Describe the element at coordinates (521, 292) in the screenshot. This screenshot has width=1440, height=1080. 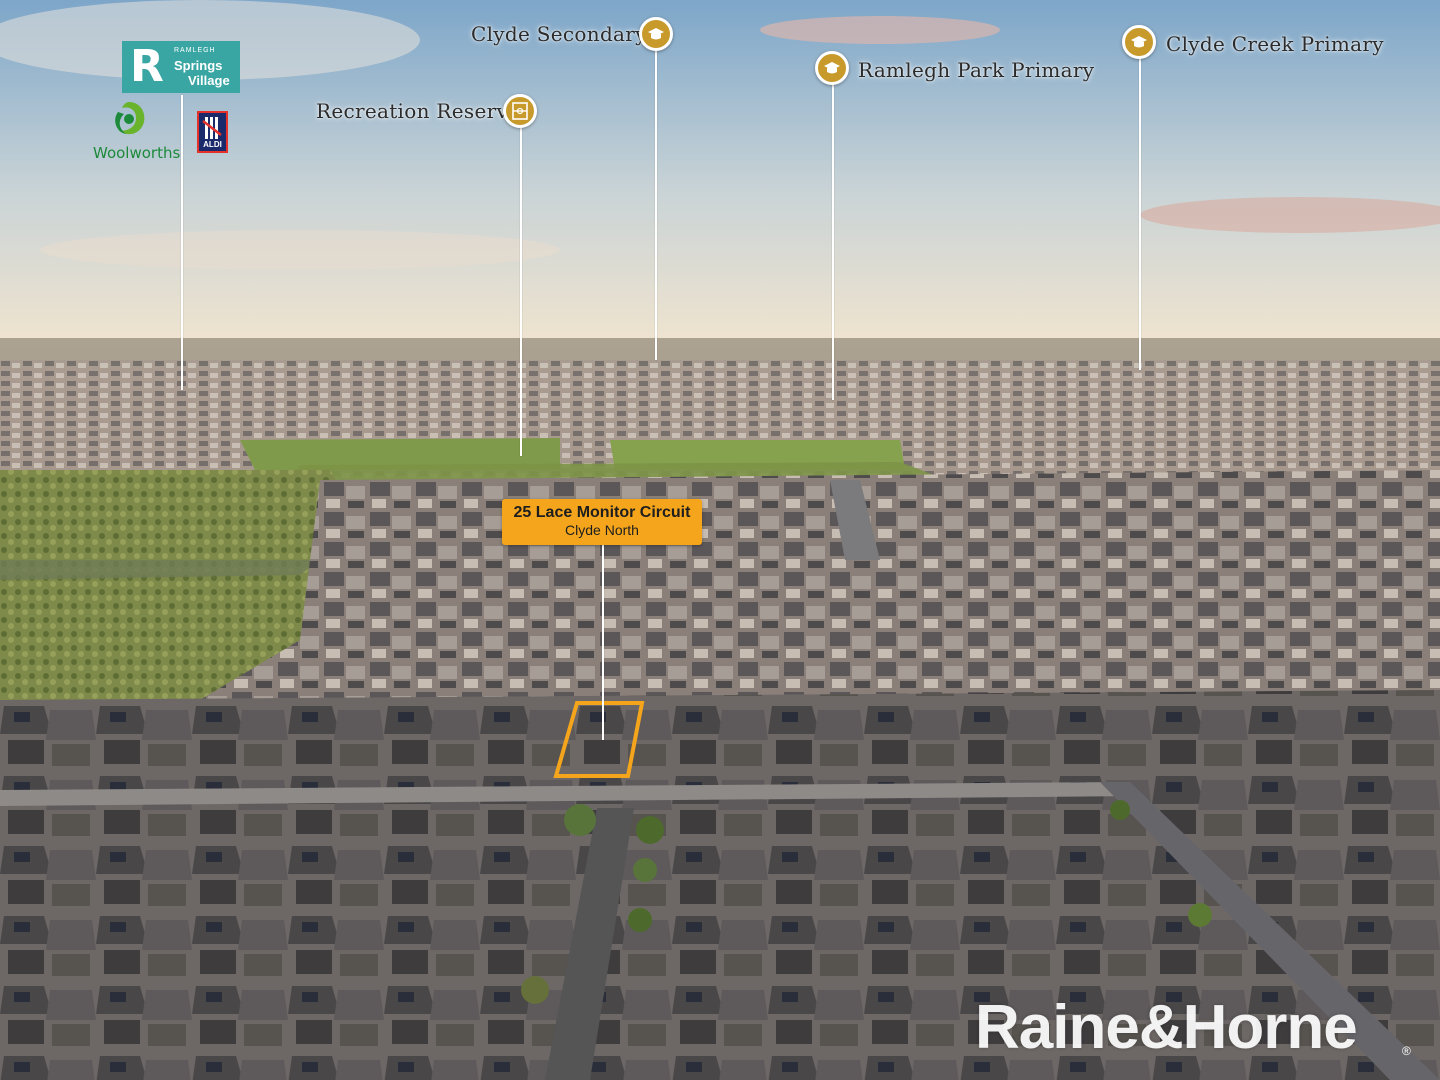
I see `recreation-pointer-line` at that location.